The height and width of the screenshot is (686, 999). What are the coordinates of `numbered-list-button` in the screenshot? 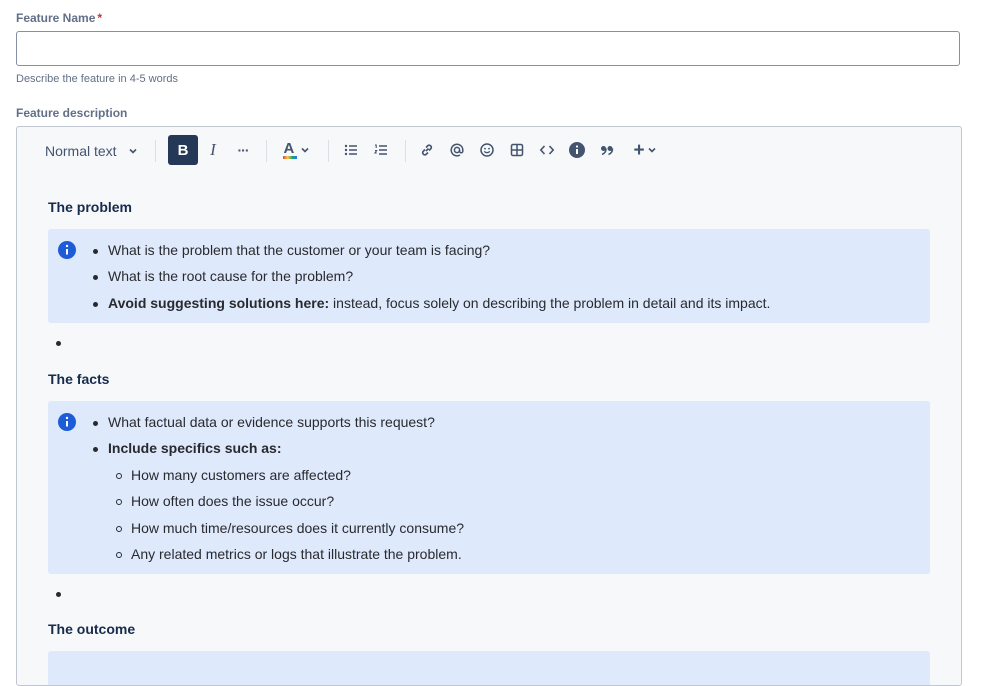 It's located at (381, 150).